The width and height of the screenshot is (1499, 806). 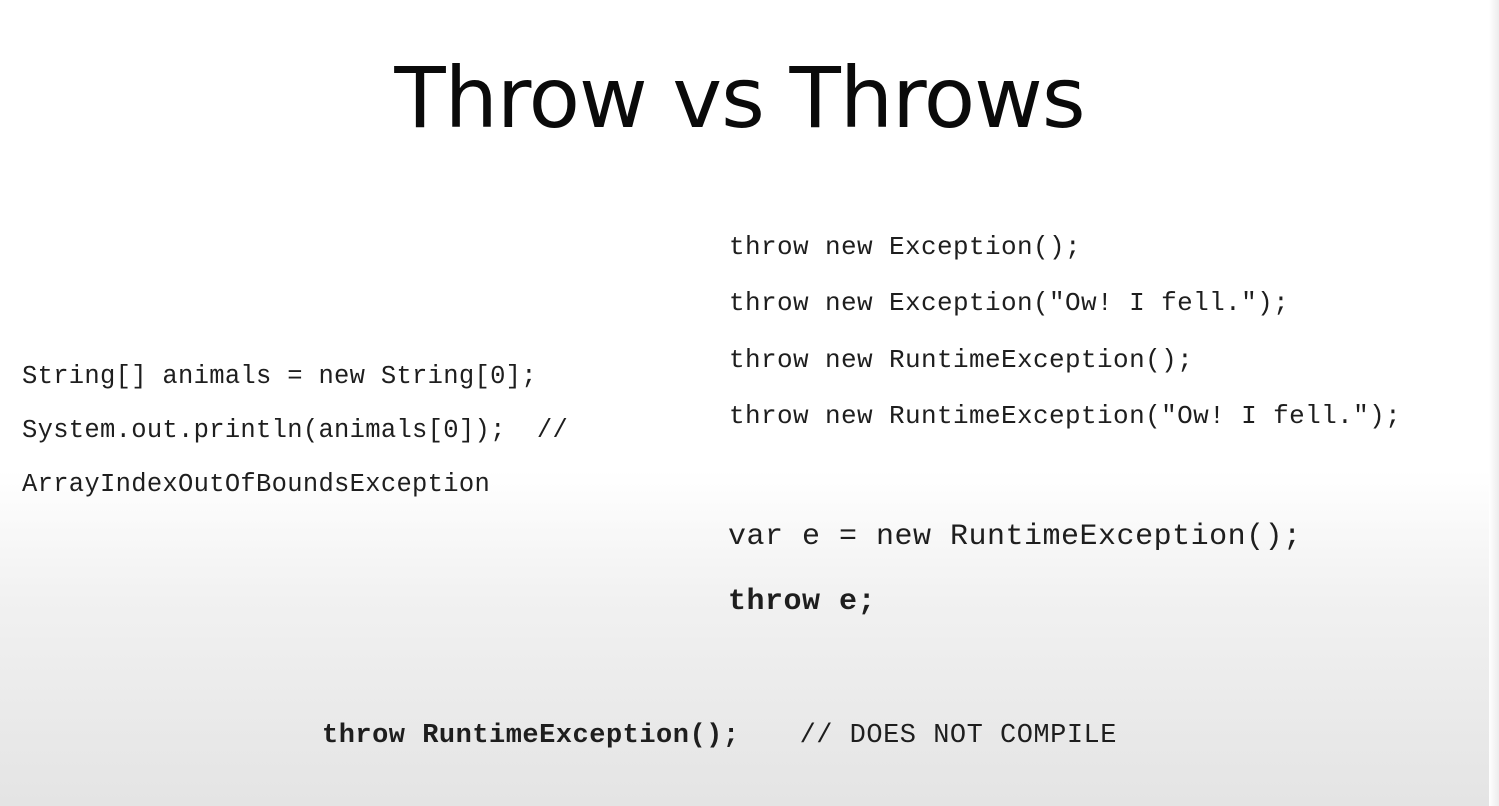 What do you see at coordinates (279, 376) in the screenshot?
I see `code-line-string-array: String[] animals = new String[0];` at bounding box center [279, 376].